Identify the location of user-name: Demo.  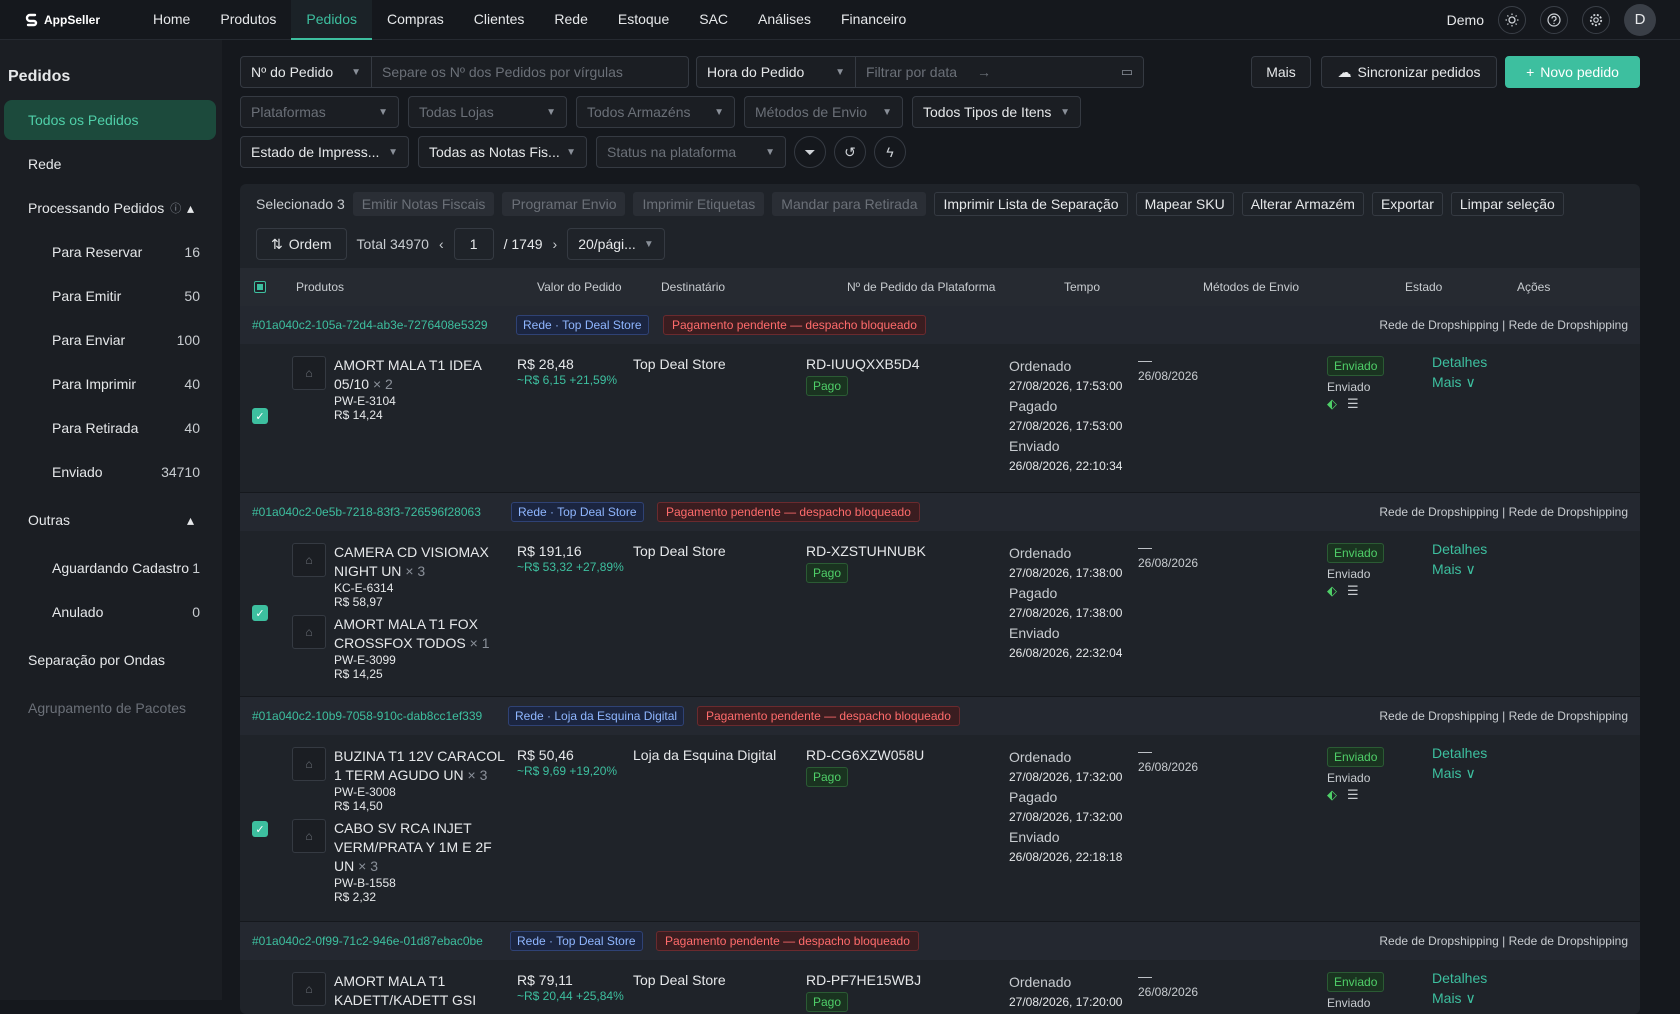
(1465, 20).